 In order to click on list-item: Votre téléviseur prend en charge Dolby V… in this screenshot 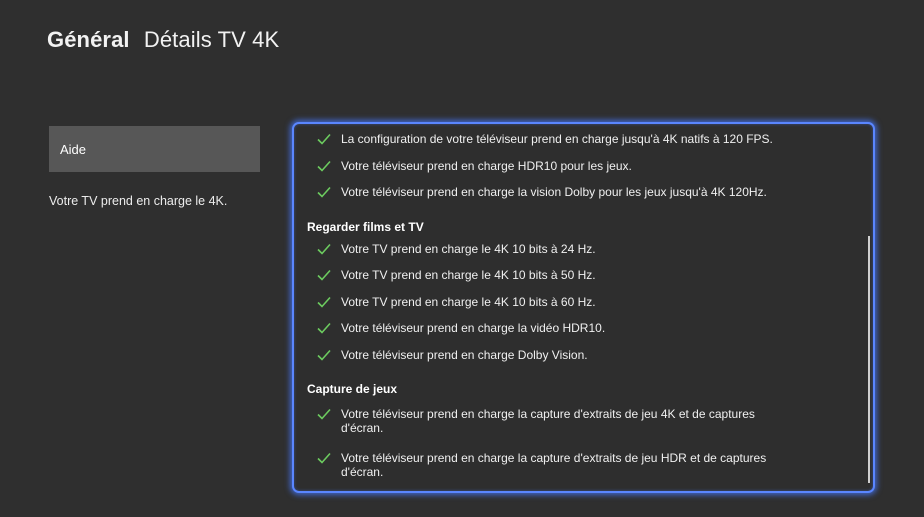, I will do `click(577, 355)`.